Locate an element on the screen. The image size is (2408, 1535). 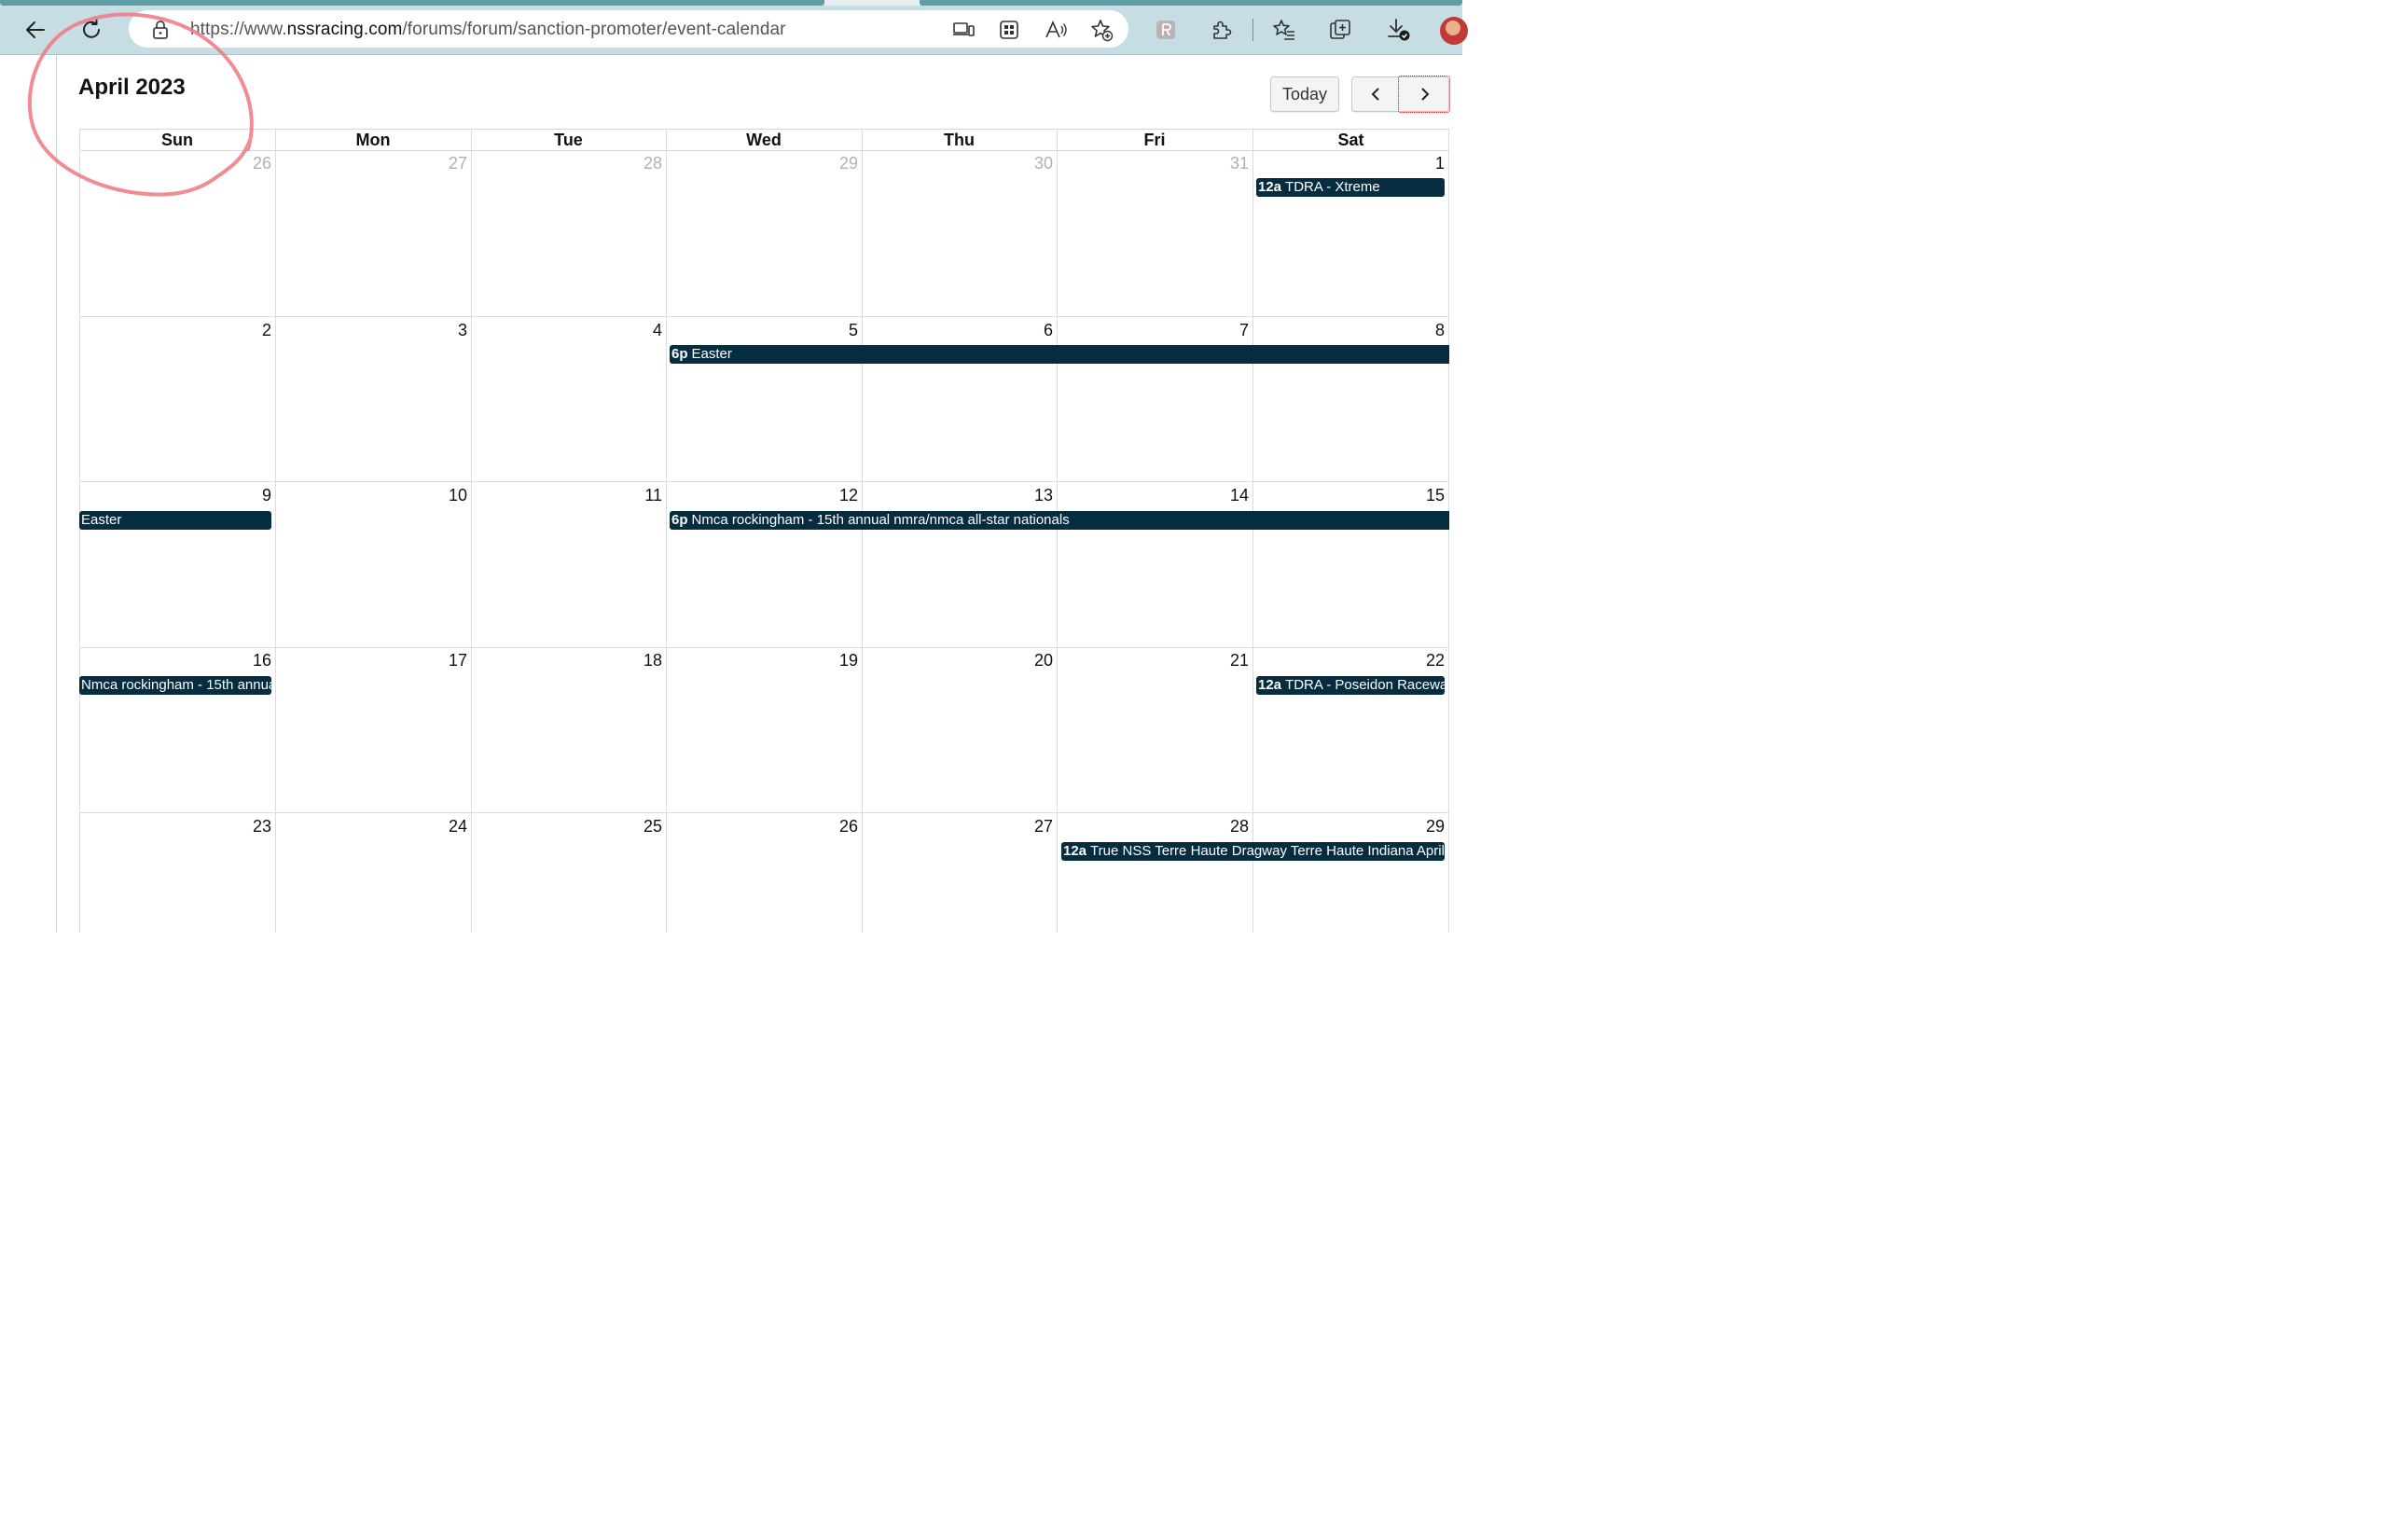
day-number: 2 is located at coordinates (243, 331).